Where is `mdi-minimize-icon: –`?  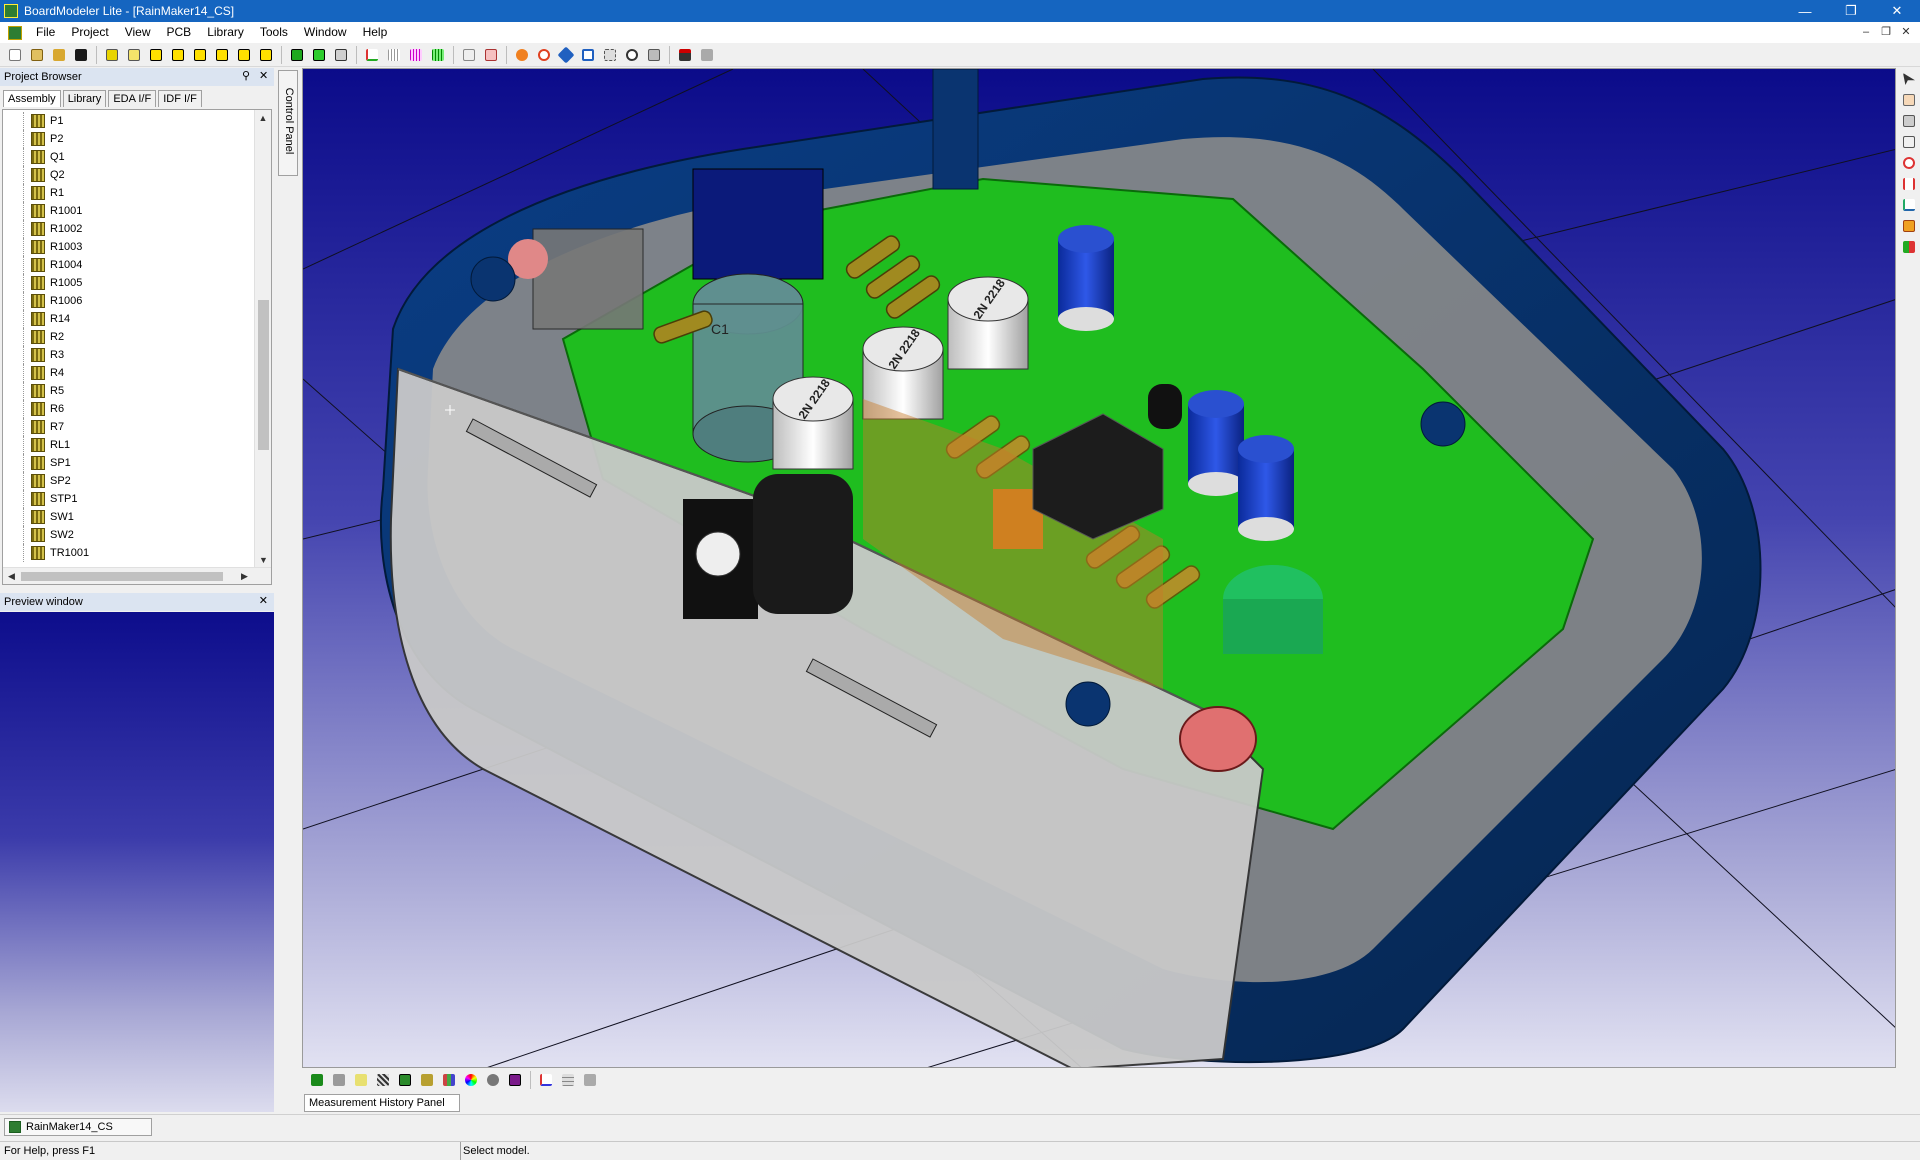
mdi-minimize-icon: – is located at coordinates (1866, 32).